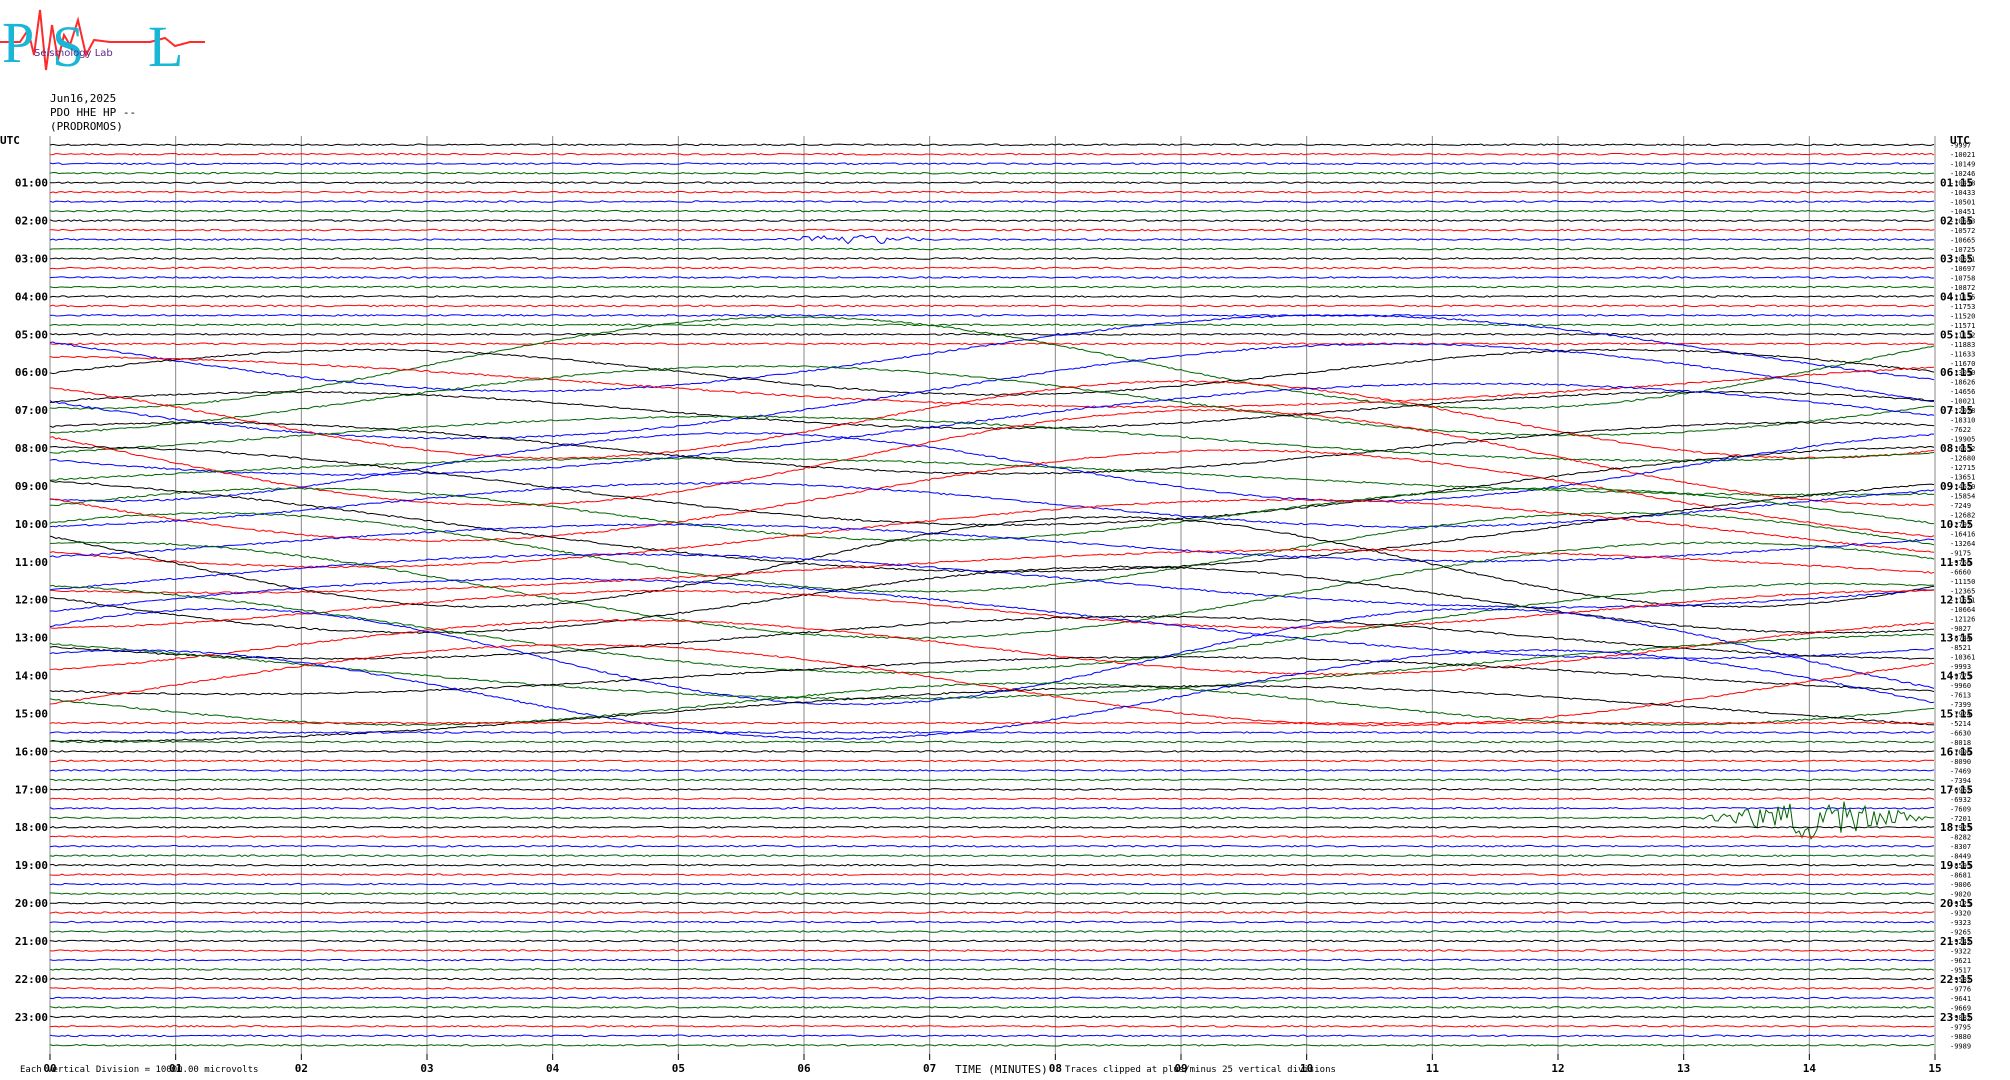 This screenshot has height=1080, width=2010. Describe the element at coordinates (31, 334) in the screenshot. I see `left-time-label: 05:00` at that location.